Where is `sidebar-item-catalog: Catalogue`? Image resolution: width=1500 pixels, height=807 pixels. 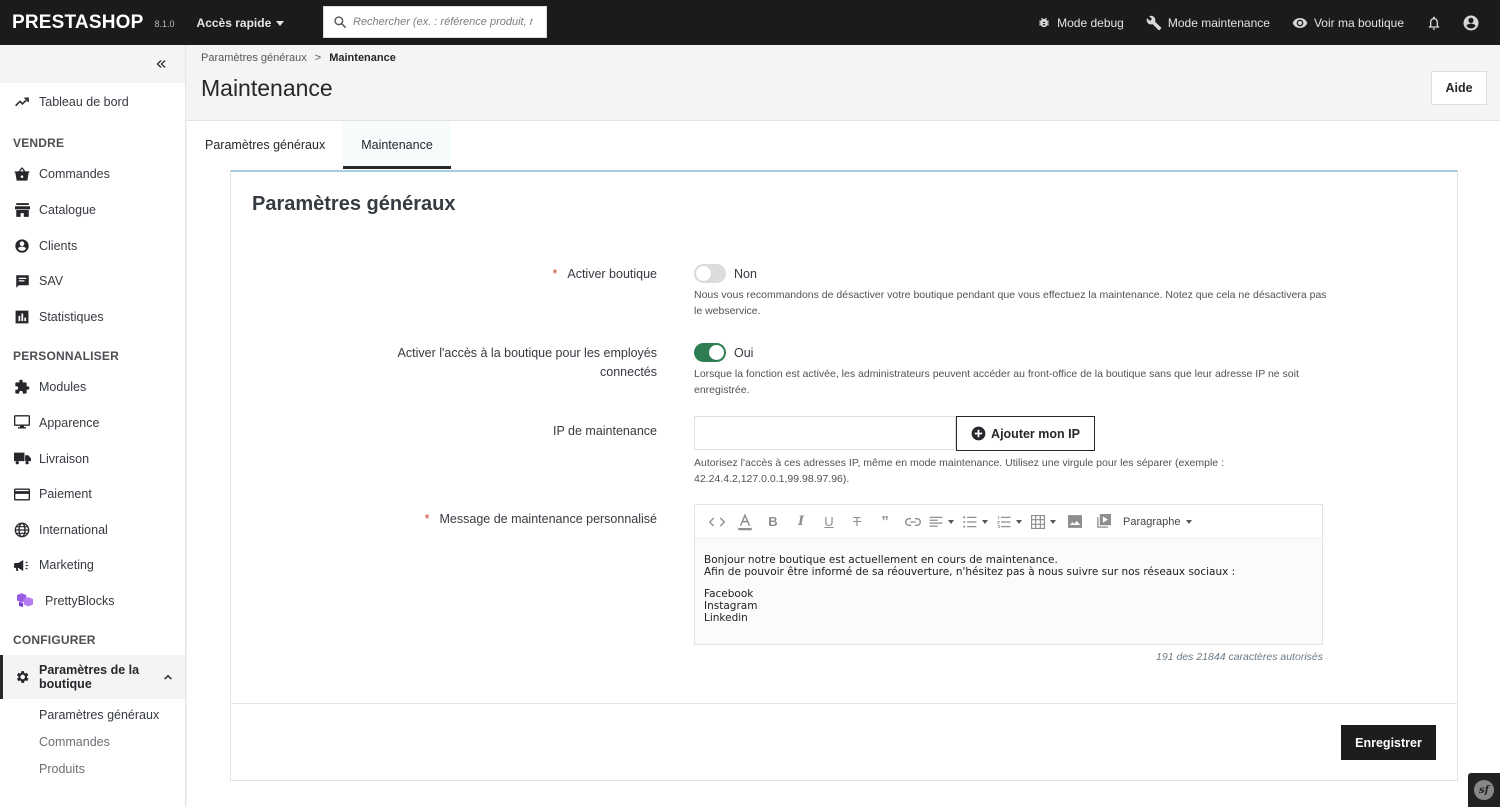
sidebar-item-catalog: Catalogue is located at coordinates (92, 210).